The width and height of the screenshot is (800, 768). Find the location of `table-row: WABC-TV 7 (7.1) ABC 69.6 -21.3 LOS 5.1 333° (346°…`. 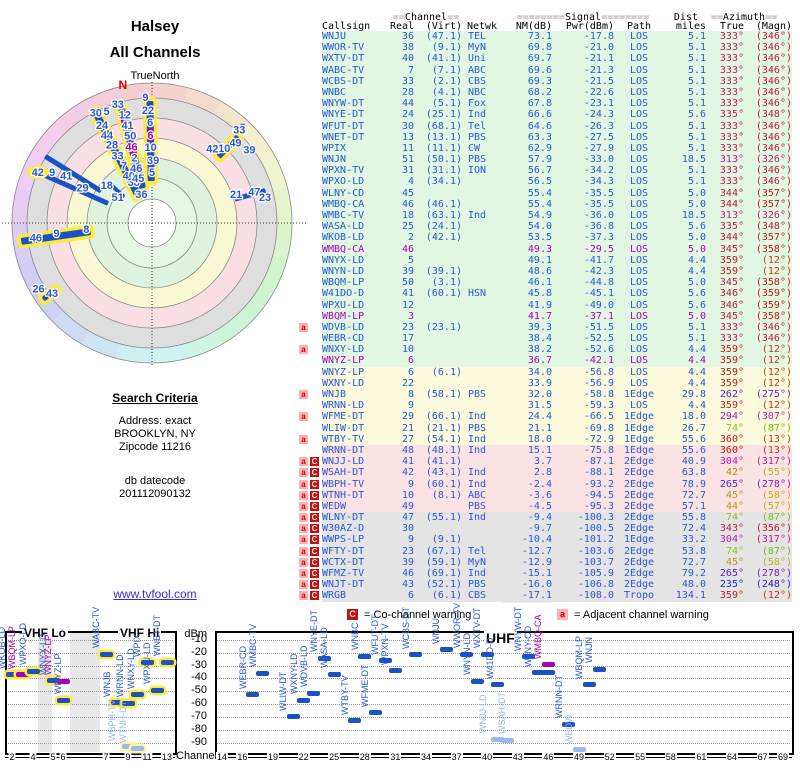

table-row: WABC-TV 7 (7.1) ABC 69.6 -21.3 LOS 5.1 333° (346°… is located at coordinates (400, 70).